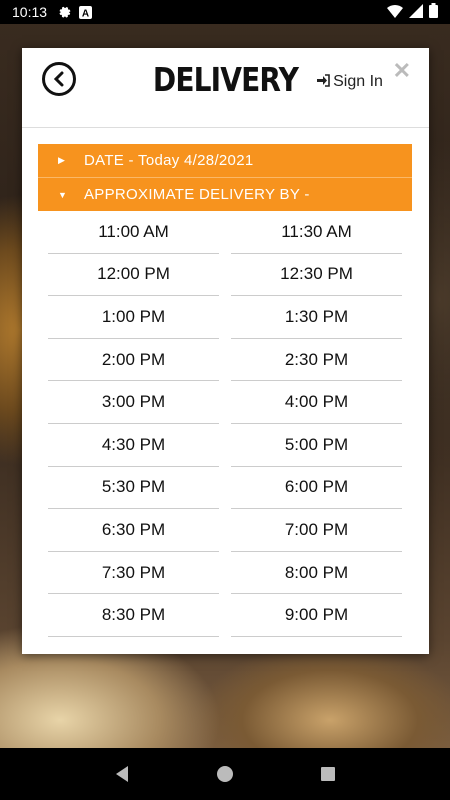  Describe the element at coordinates (30, 12) in the screenshot. I see `status-time: 10:13` at that location.